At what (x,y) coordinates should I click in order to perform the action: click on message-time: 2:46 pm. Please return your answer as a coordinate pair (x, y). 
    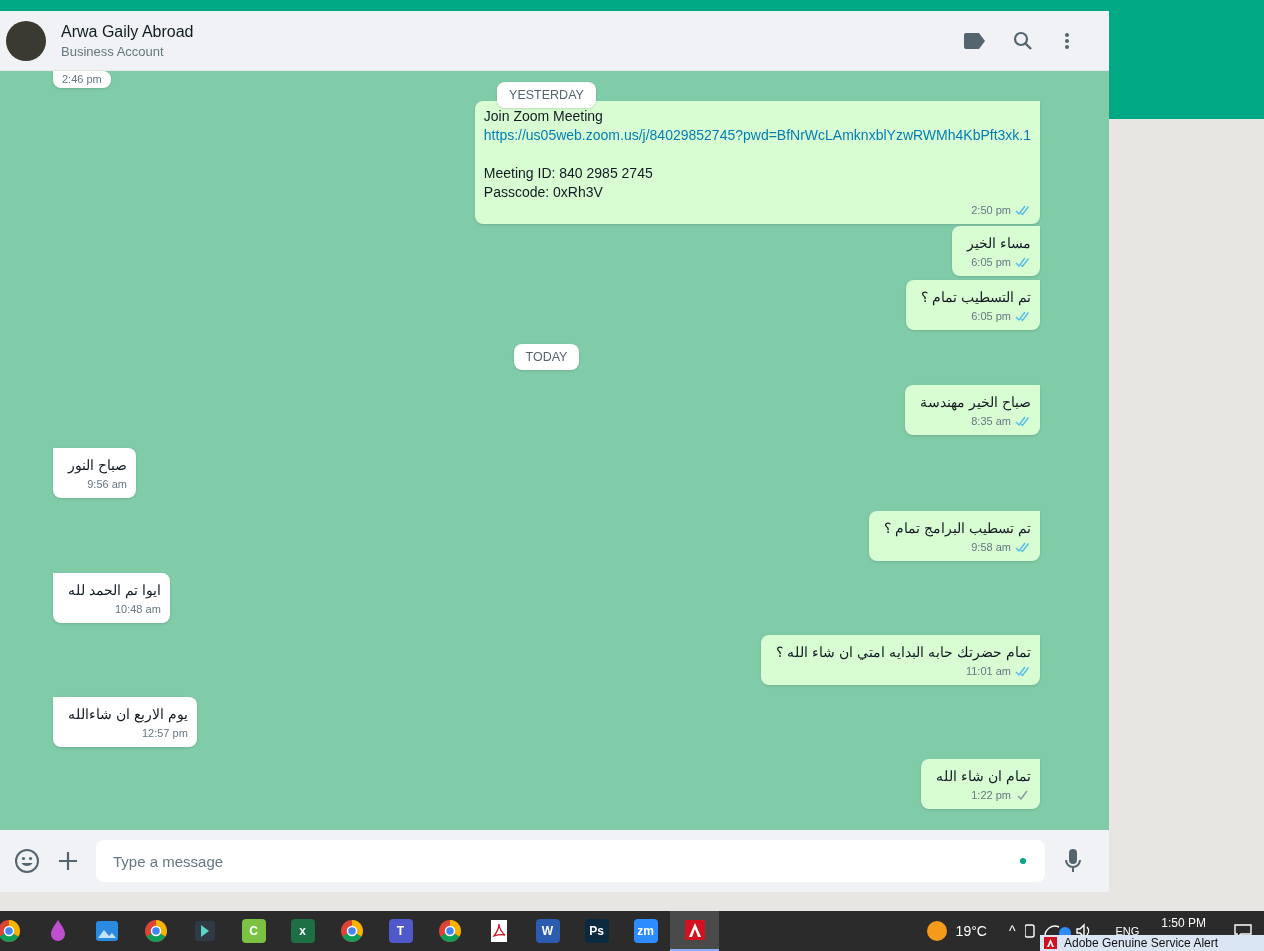
    Looking at the image, I should click on (82, 79).